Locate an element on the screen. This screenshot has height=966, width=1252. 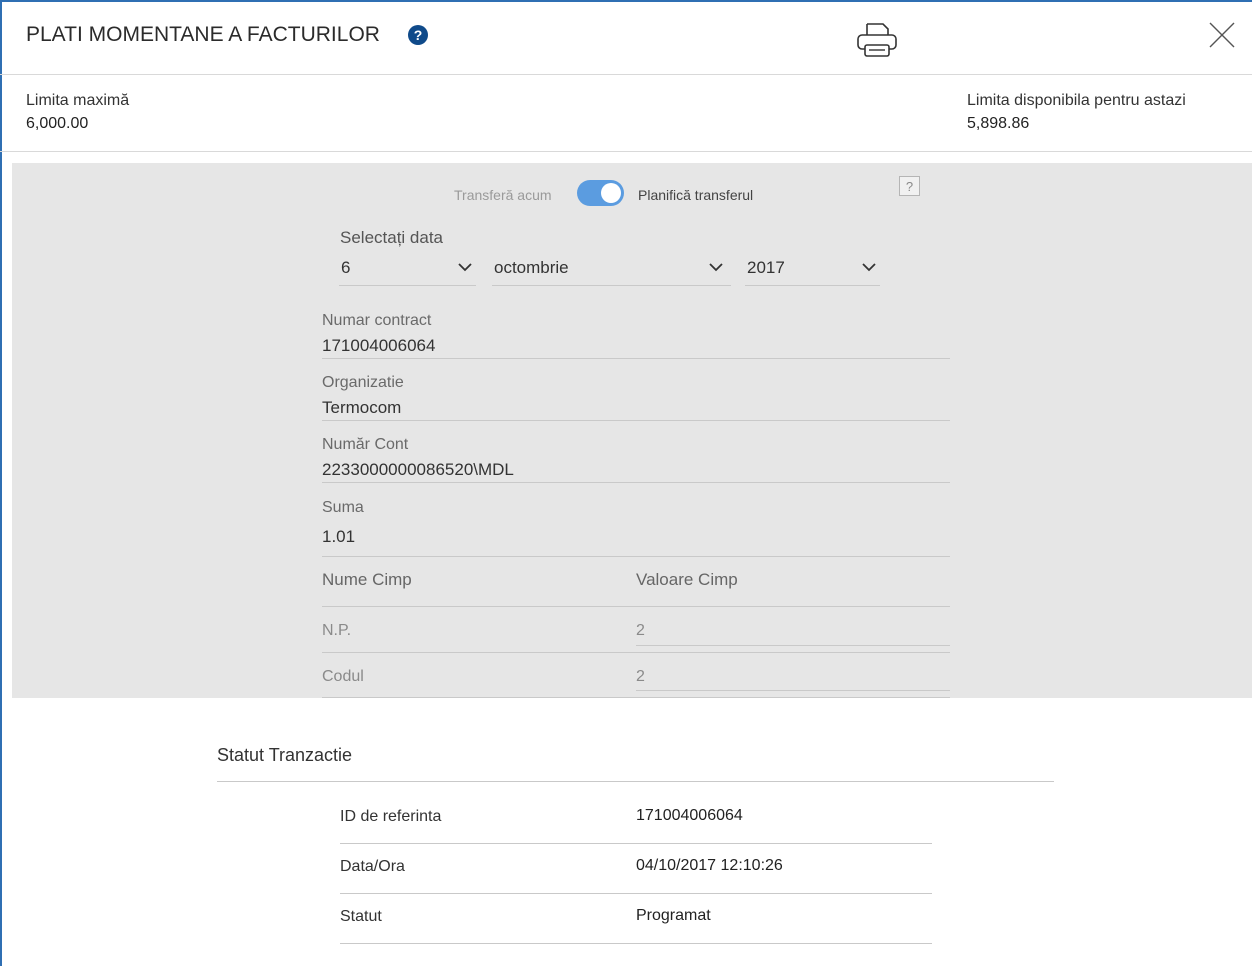
organization-value: Termocom is located at coordinates (362, 407).